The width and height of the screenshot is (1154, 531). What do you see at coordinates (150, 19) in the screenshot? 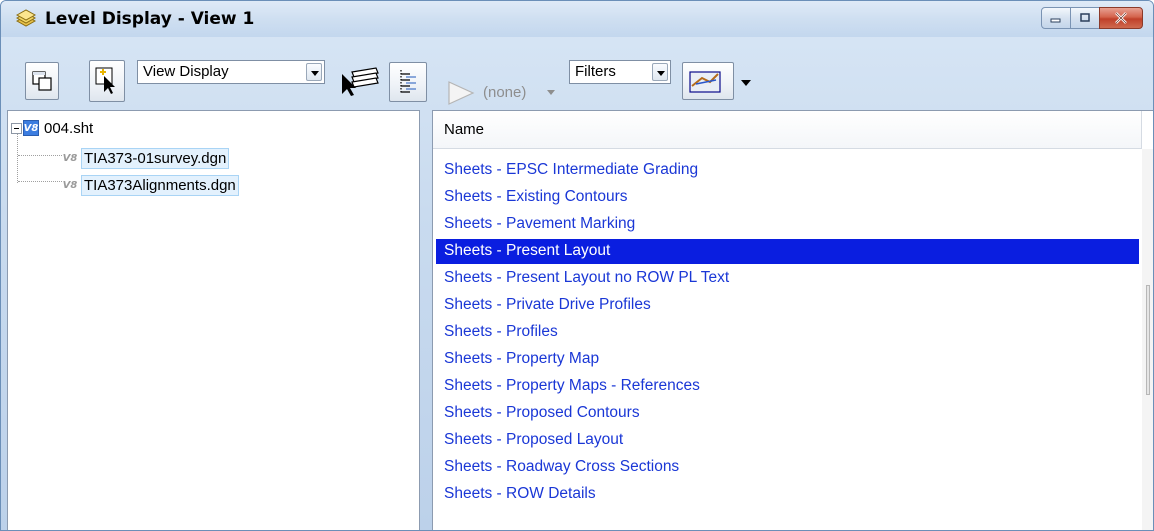
I see `window-title: Level Display - View 1` at bounding box center [150, 19].